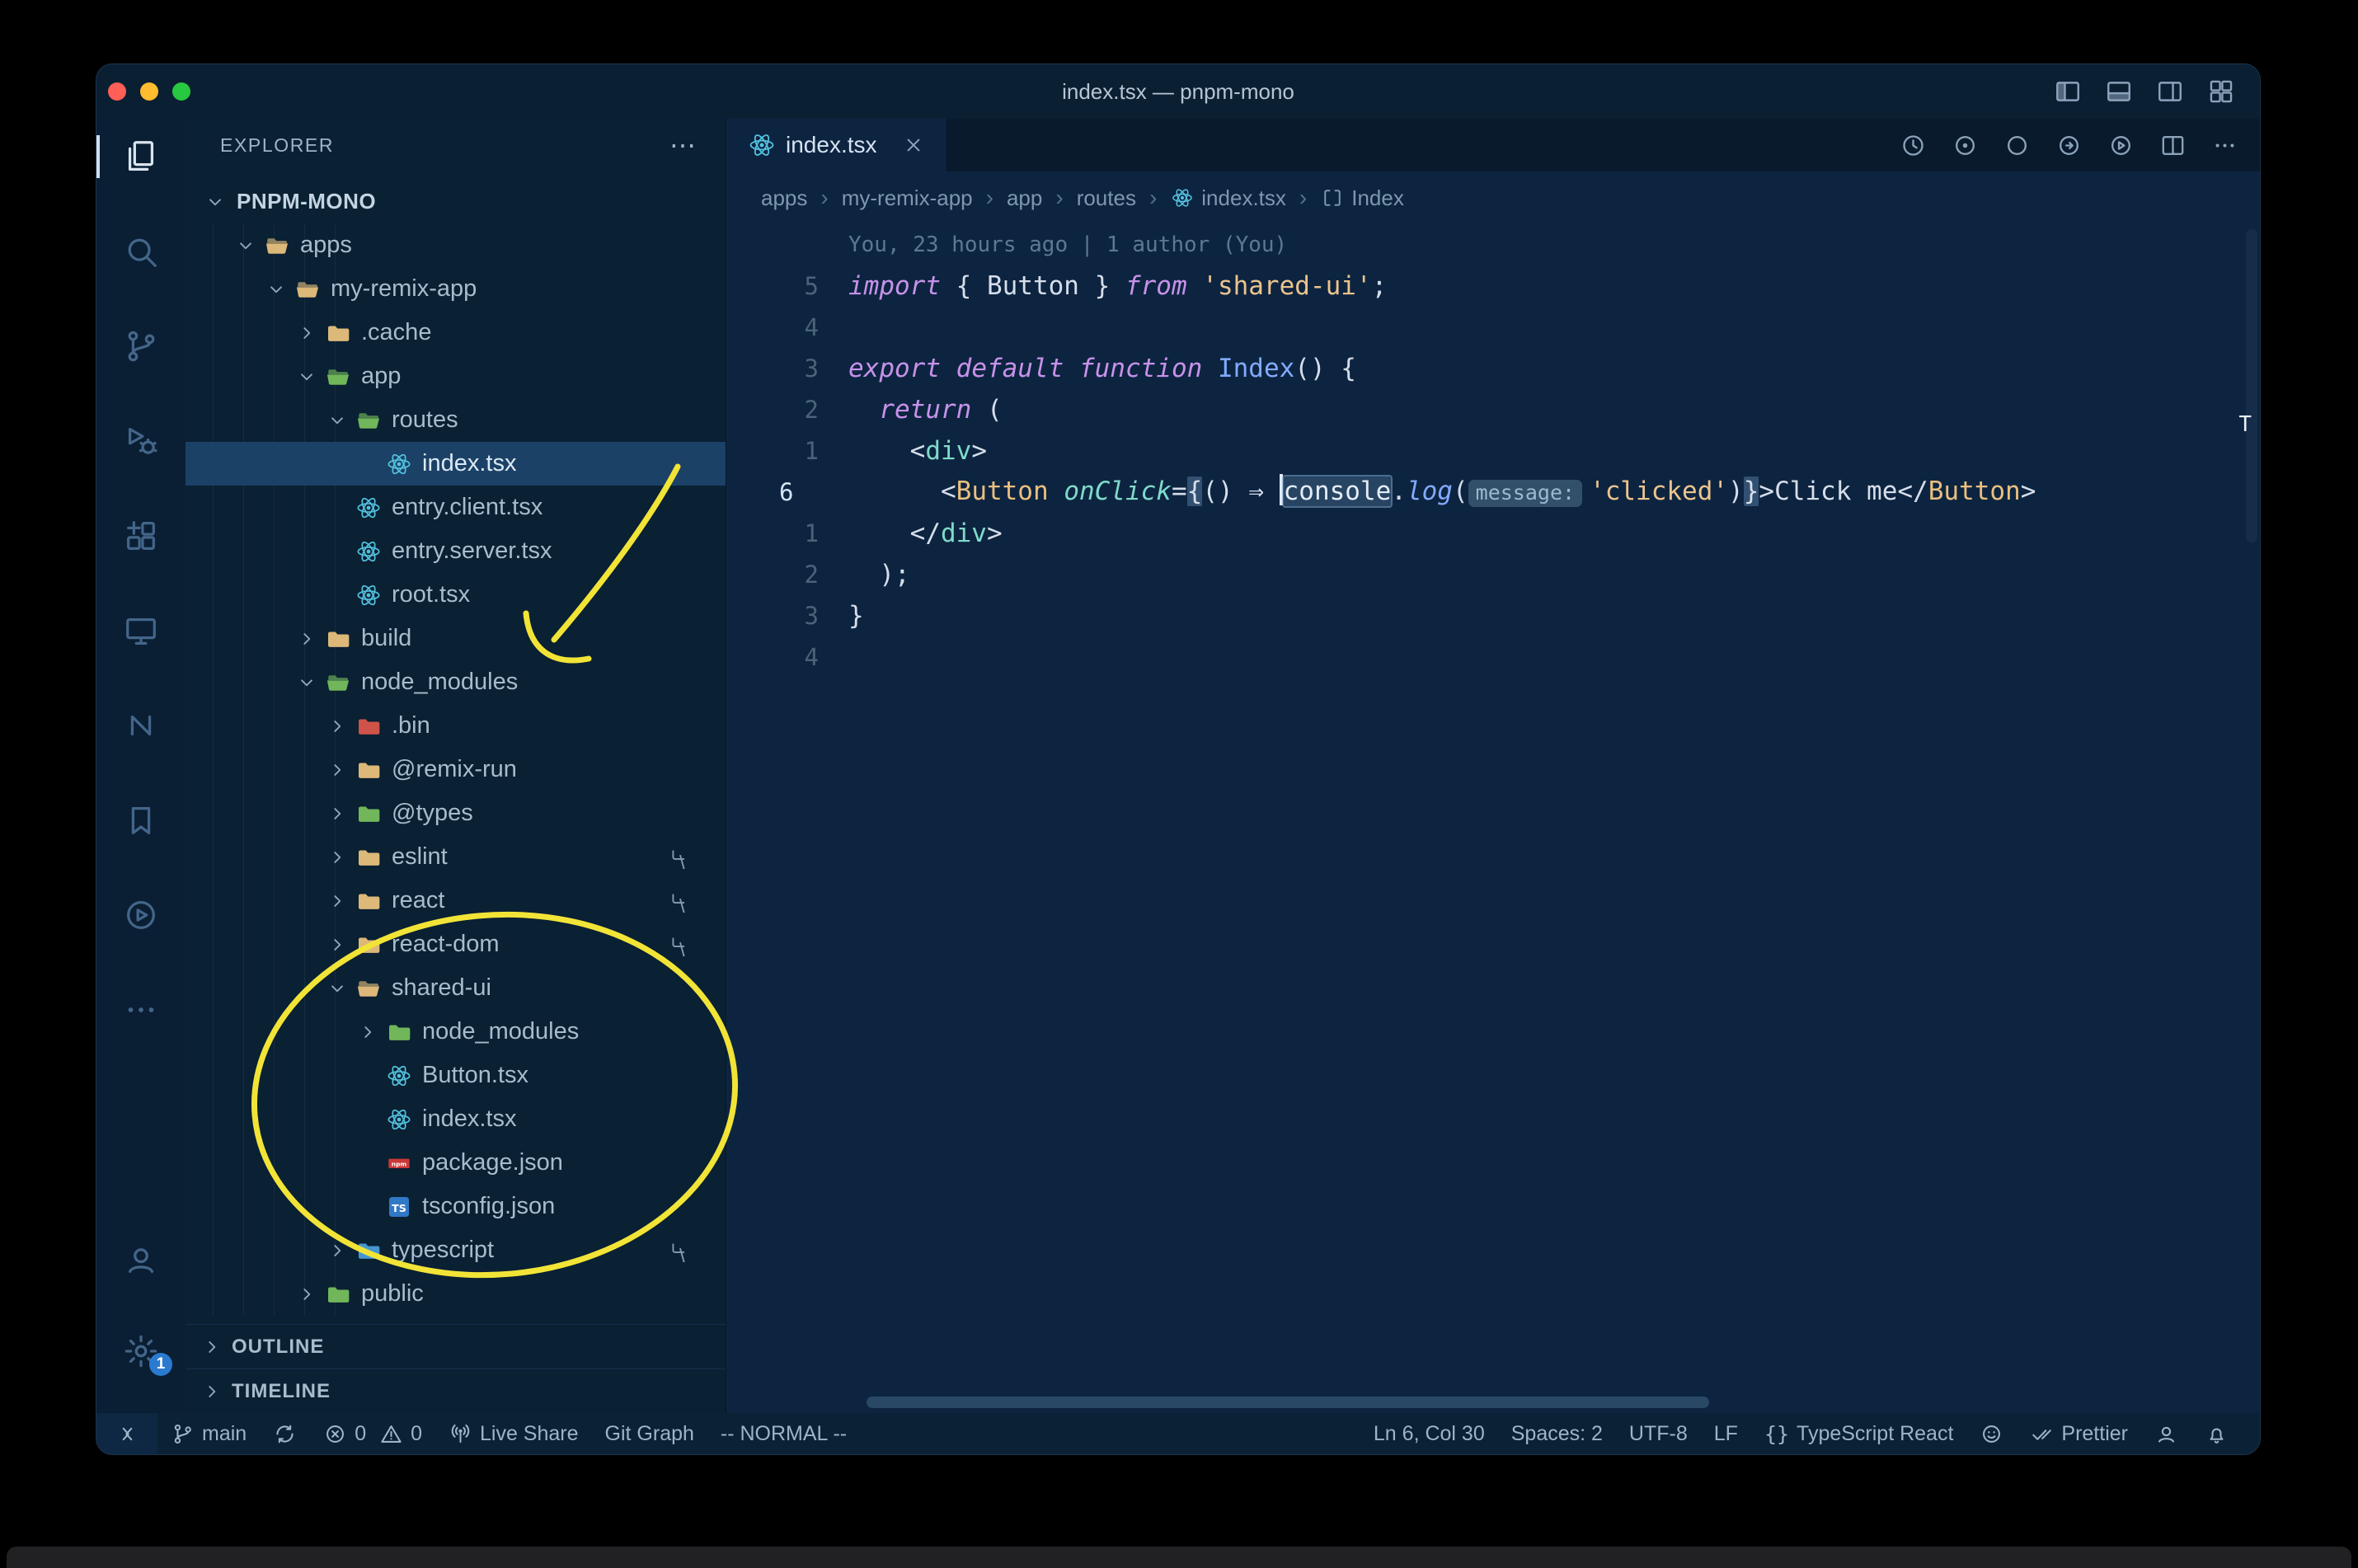  I want to click on local-history-icon, so click(1914, 145).